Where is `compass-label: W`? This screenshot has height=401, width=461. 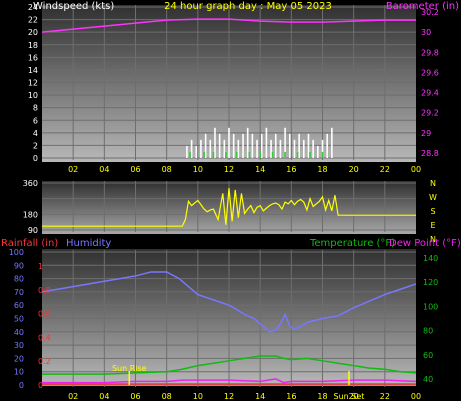 compass-label: W is located at coordinates (433, 197).